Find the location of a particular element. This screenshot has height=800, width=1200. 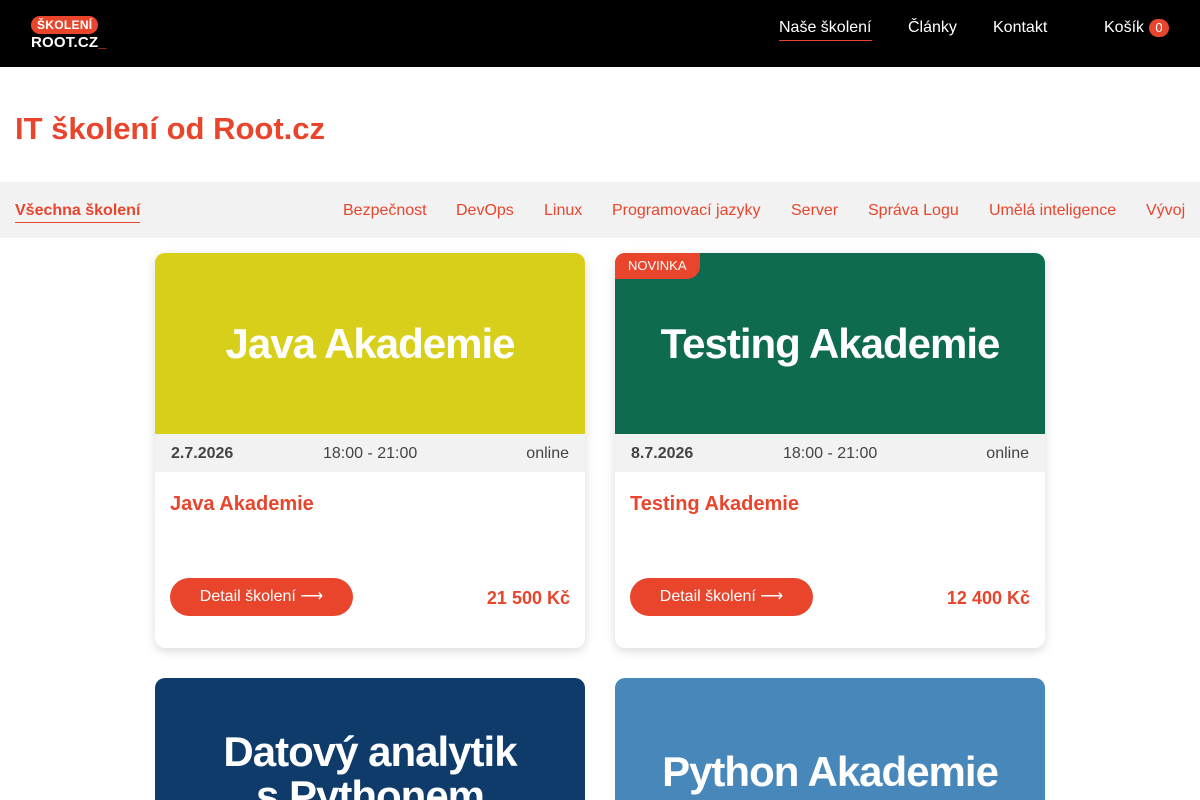

category-all: Všechna školení is located at coordinates (78, 212).